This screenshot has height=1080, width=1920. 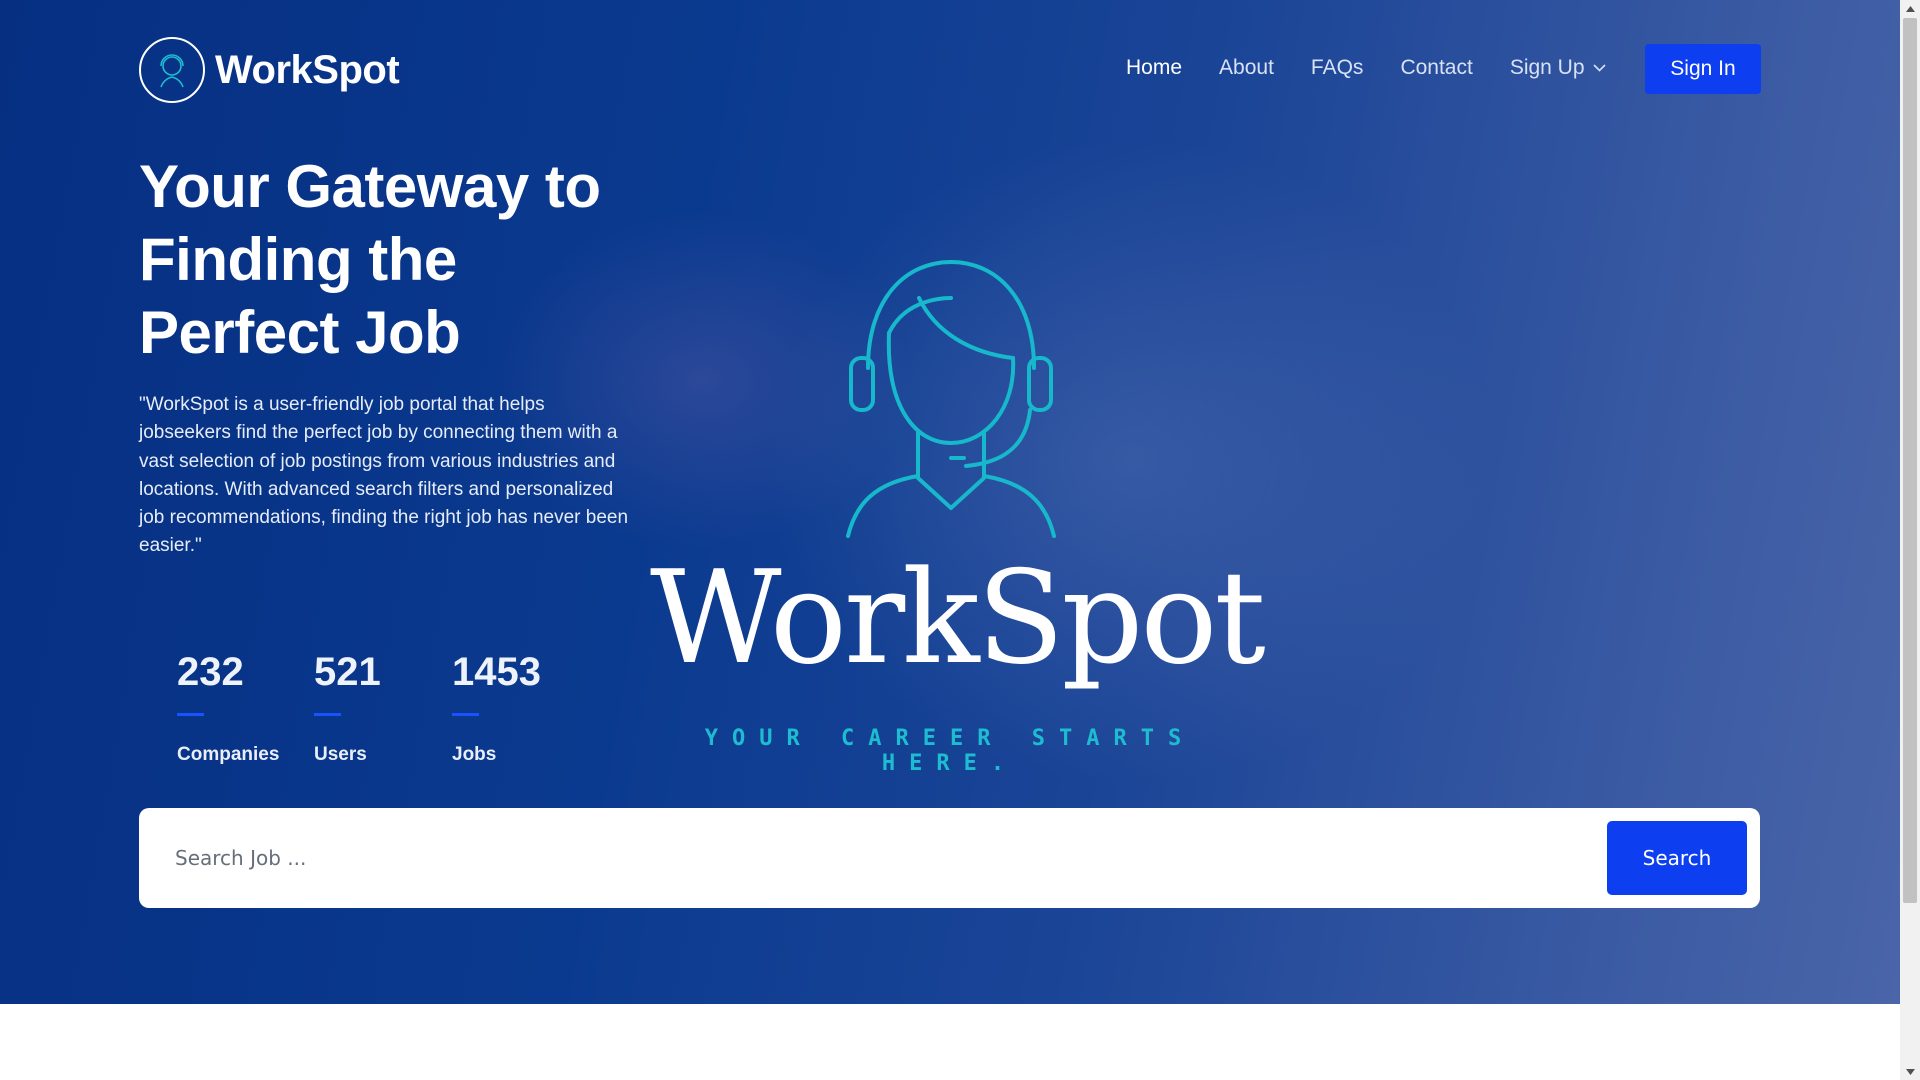 What do you see at coordinates (496, 708) in the screenshot?
I see `stat-jobs: 1453 Jobs` at bounding box center [496, 708].